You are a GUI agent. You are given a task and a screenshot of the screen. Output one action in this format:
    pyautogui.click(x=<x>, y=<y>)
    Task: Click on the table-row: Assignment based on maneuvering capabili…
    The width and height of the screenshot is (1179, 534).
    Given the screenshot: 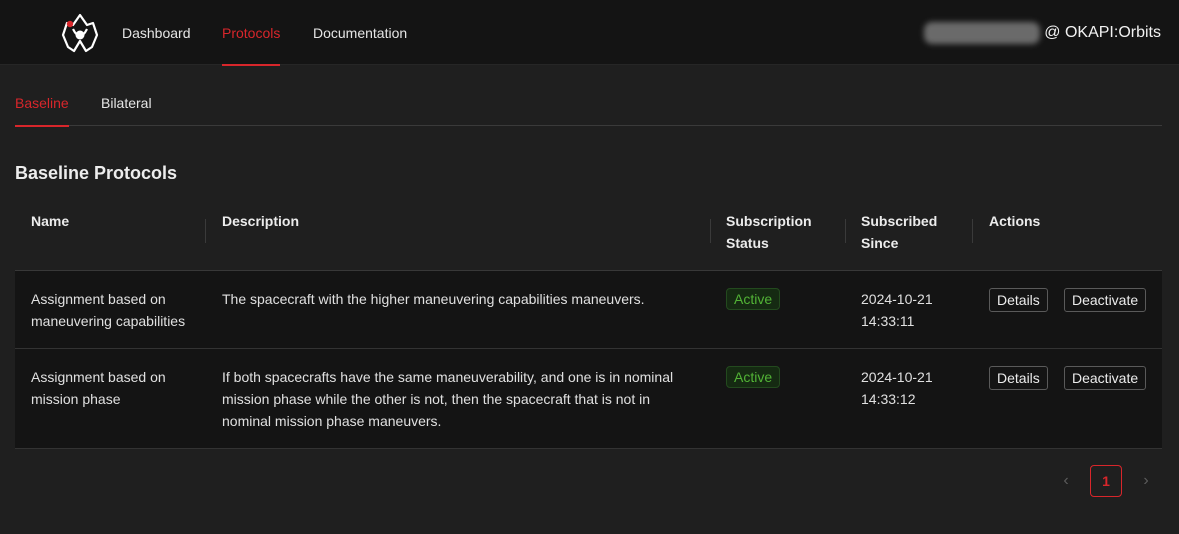 What is the action you would take?
    pyautogui.click(x=588, y=310)
    